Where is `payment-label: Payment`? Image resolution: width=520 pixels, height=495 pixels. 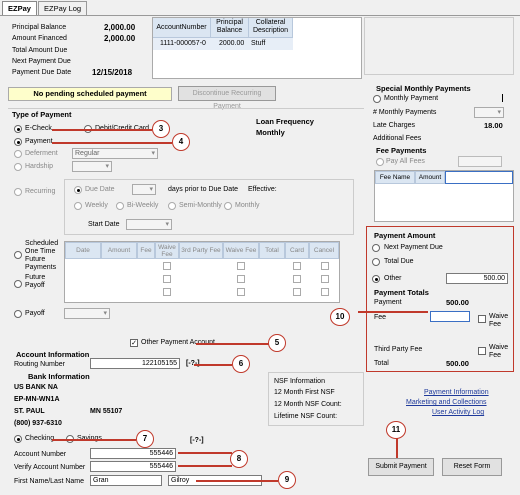 payment-label: Payment is located at coordinates (39, 141).